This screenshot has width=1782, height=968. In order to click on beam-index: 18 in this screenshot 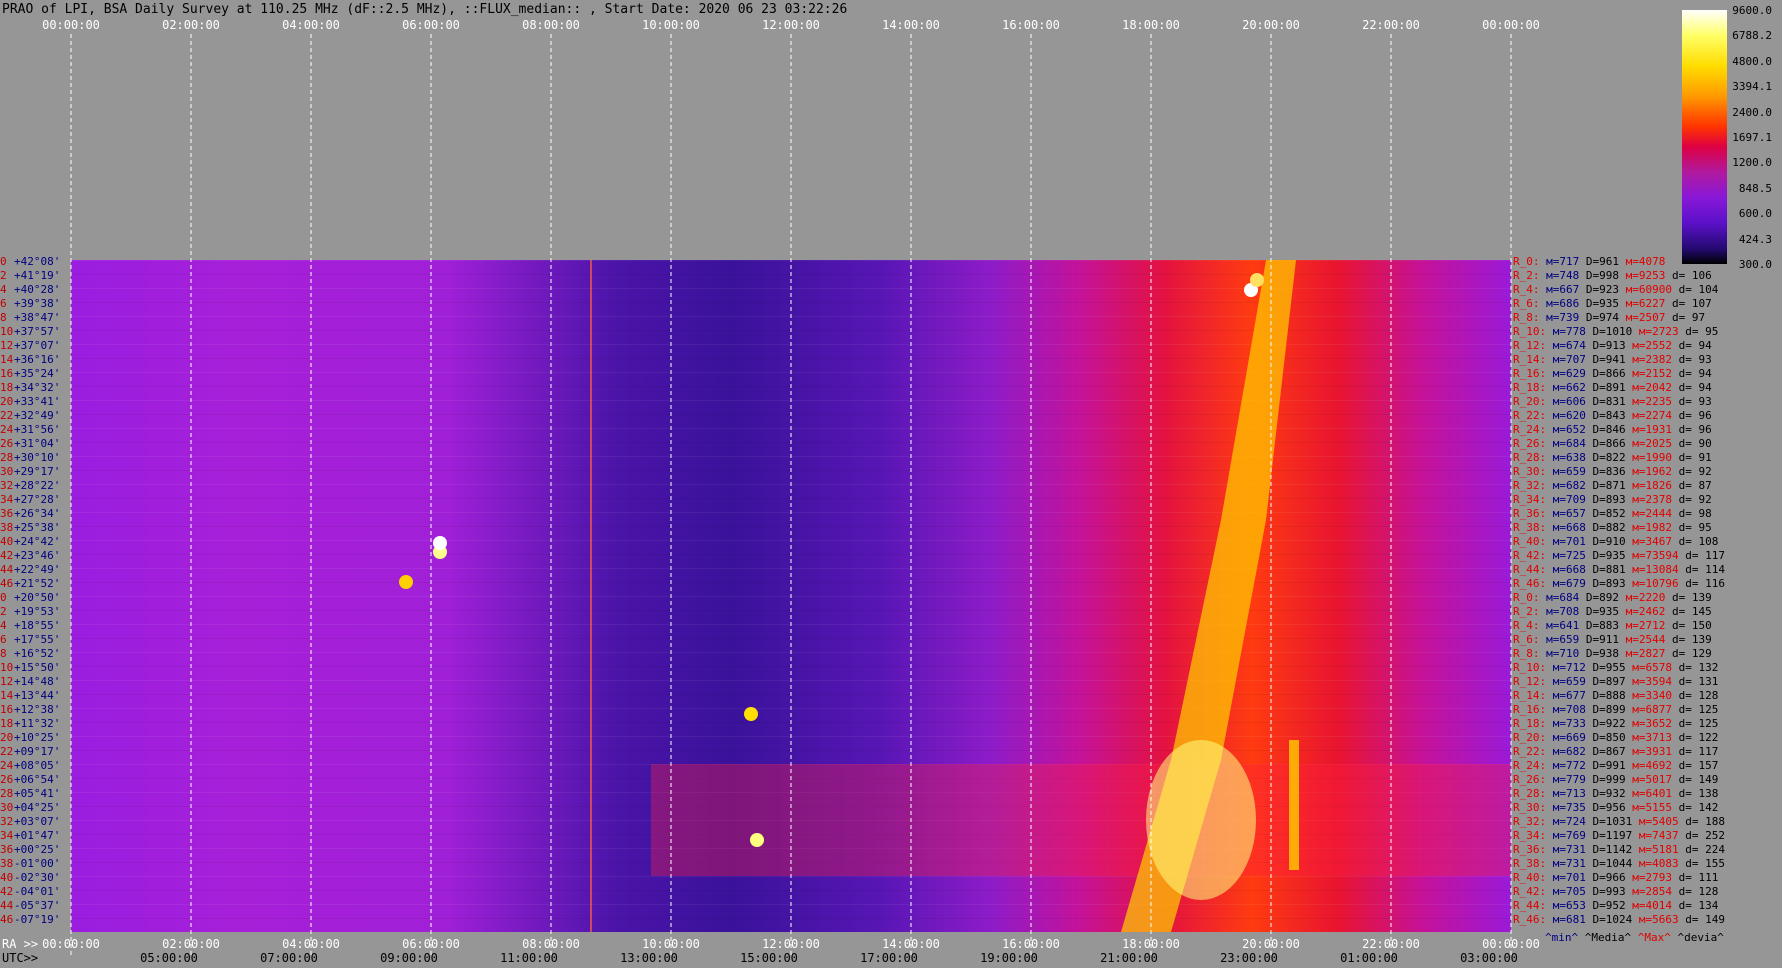, I will do `click(7, 387)`.